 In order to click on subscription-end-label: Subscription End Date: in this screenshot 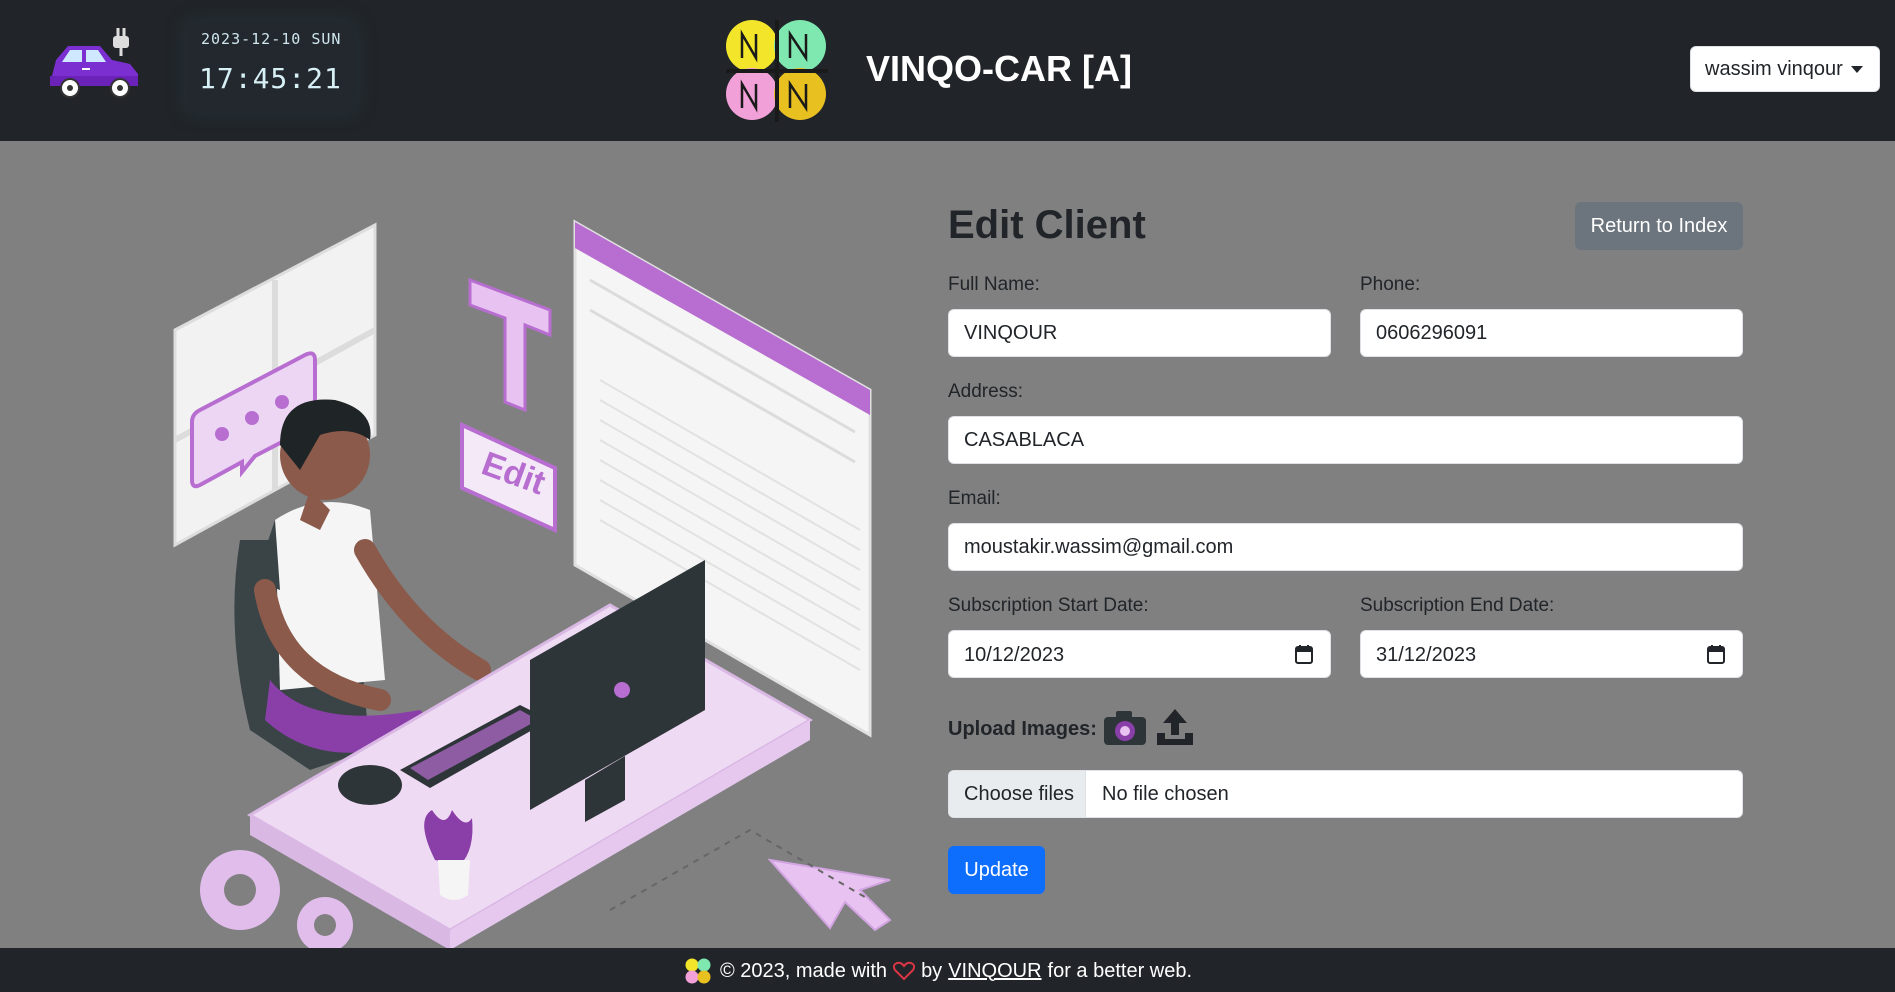, I will do `click(1457, 605)`.